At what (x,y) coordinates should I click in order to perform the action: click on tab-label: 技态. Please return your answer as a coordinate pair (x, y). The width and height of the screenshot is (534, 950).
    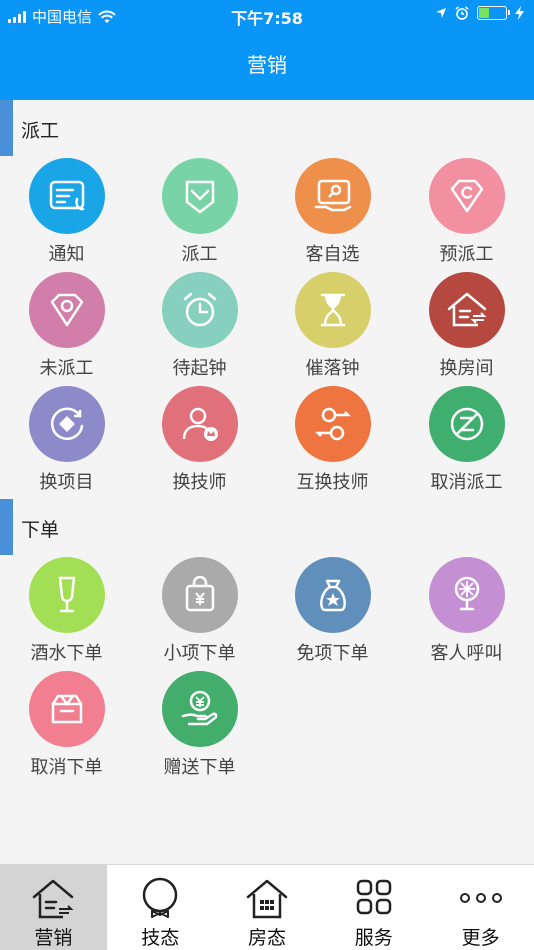
    Looking at the image, I should click on (160, 938).